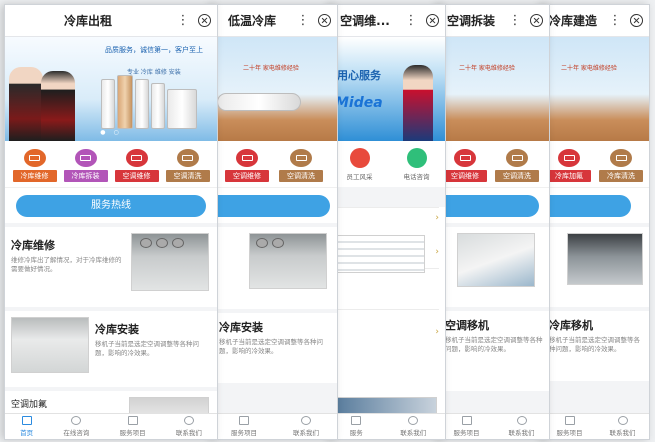 This screenshot has height=442, width=655. I want to click on ac-repair-photo, so click(496, 260).